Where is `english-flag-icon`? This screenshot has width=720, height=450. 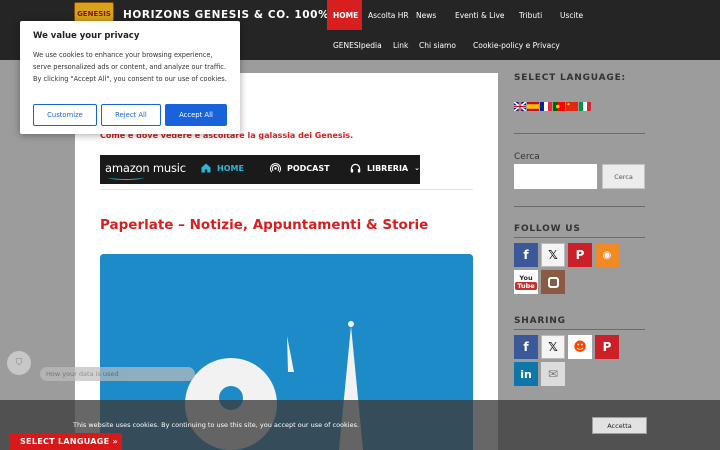
english-flag-icon is located at coordinates (520, 106).